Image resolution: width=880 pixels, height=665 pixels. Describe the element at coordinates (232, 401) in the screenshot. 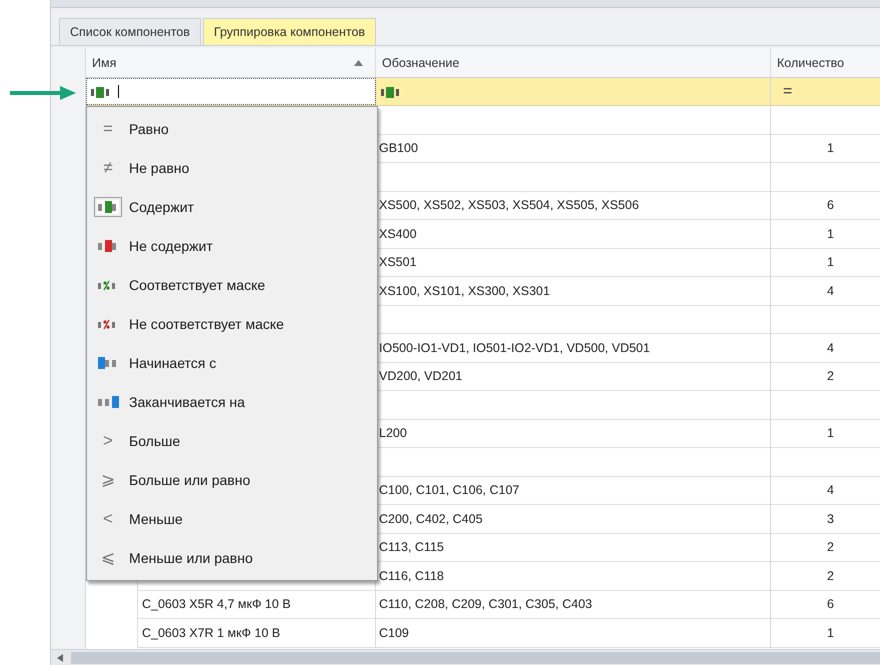

I see `menu-item: Заканчивается на` at that location.